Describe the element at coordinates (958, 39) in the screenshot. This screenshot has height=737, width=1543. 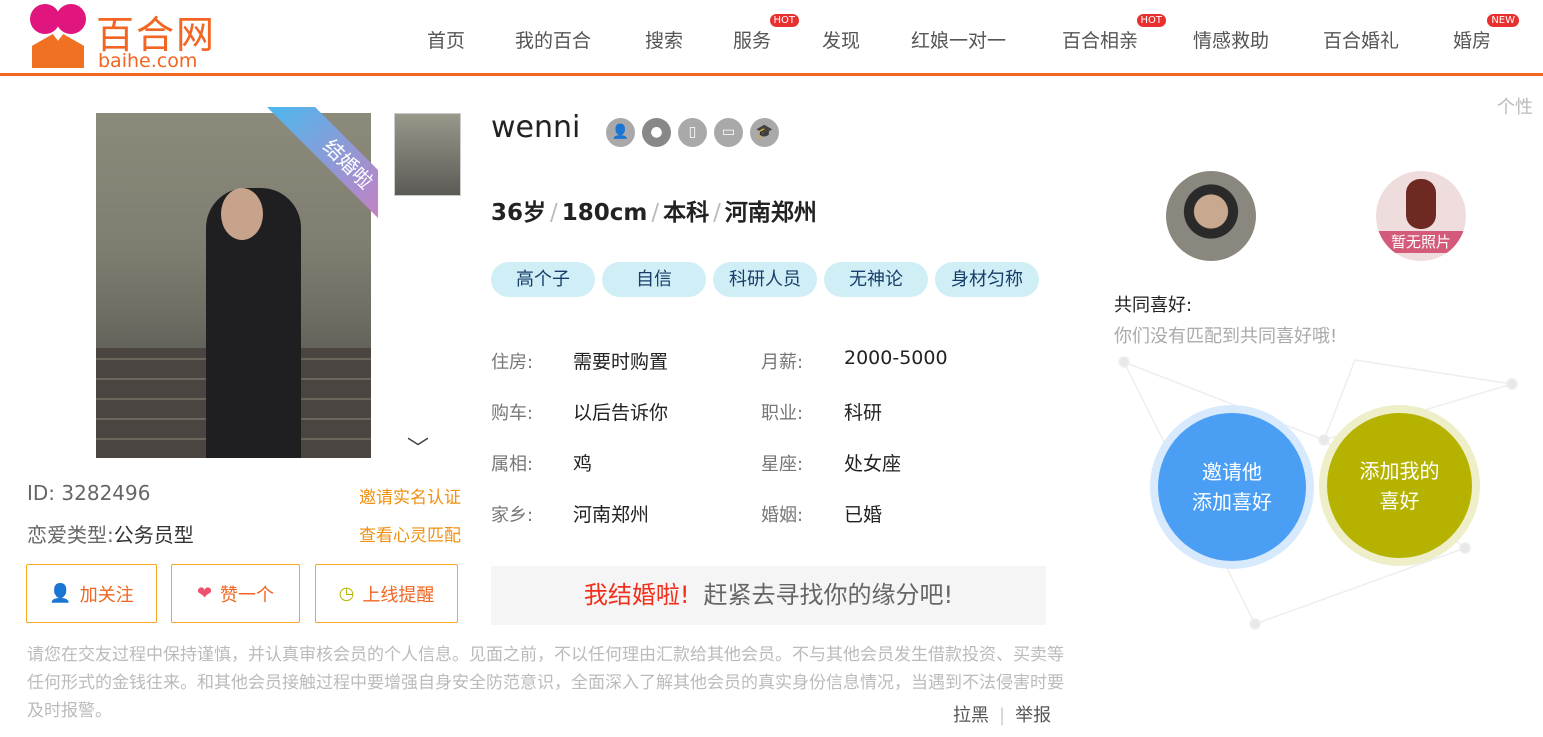
I see `nav-item: 红娘一对一` at that location.